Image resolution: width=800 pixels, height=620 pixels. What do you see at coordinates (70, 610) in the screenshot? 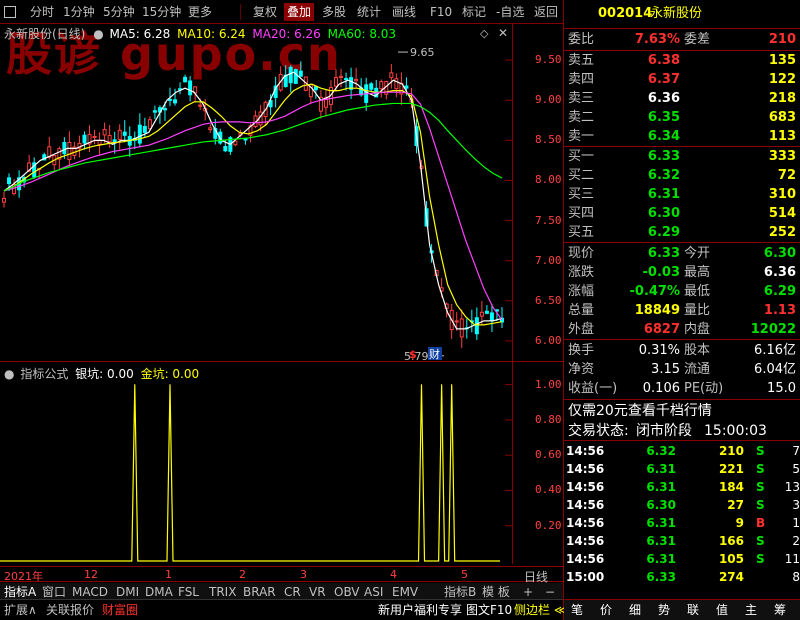
I see `related-quotes-tab: 关联报价` at bounding box center [70, 610].